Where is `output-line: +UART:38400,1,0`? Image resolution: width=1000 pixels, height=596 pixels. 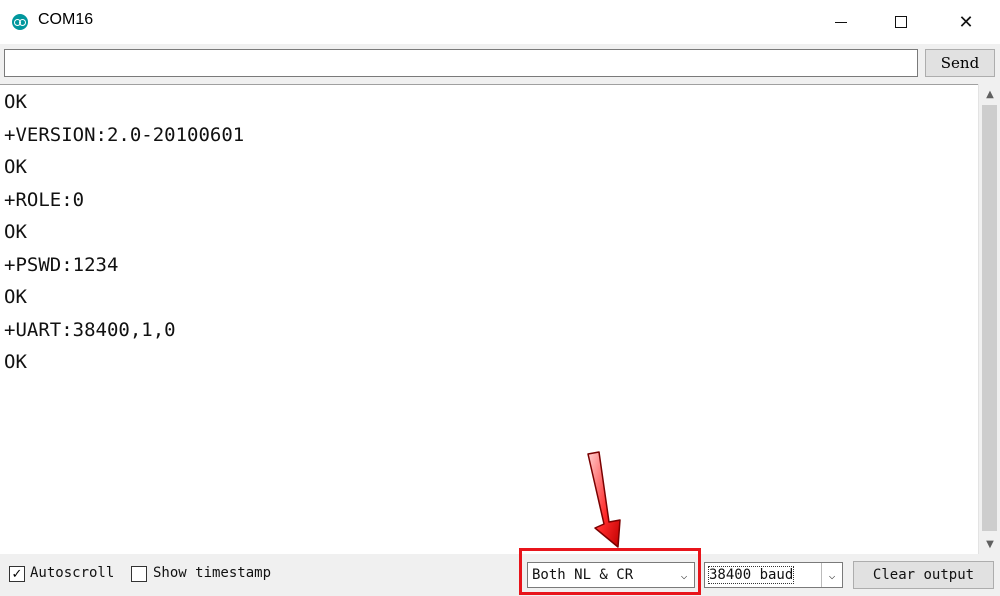 output-line: +UART:38400,1,0 is located at coordinates (90, 330).